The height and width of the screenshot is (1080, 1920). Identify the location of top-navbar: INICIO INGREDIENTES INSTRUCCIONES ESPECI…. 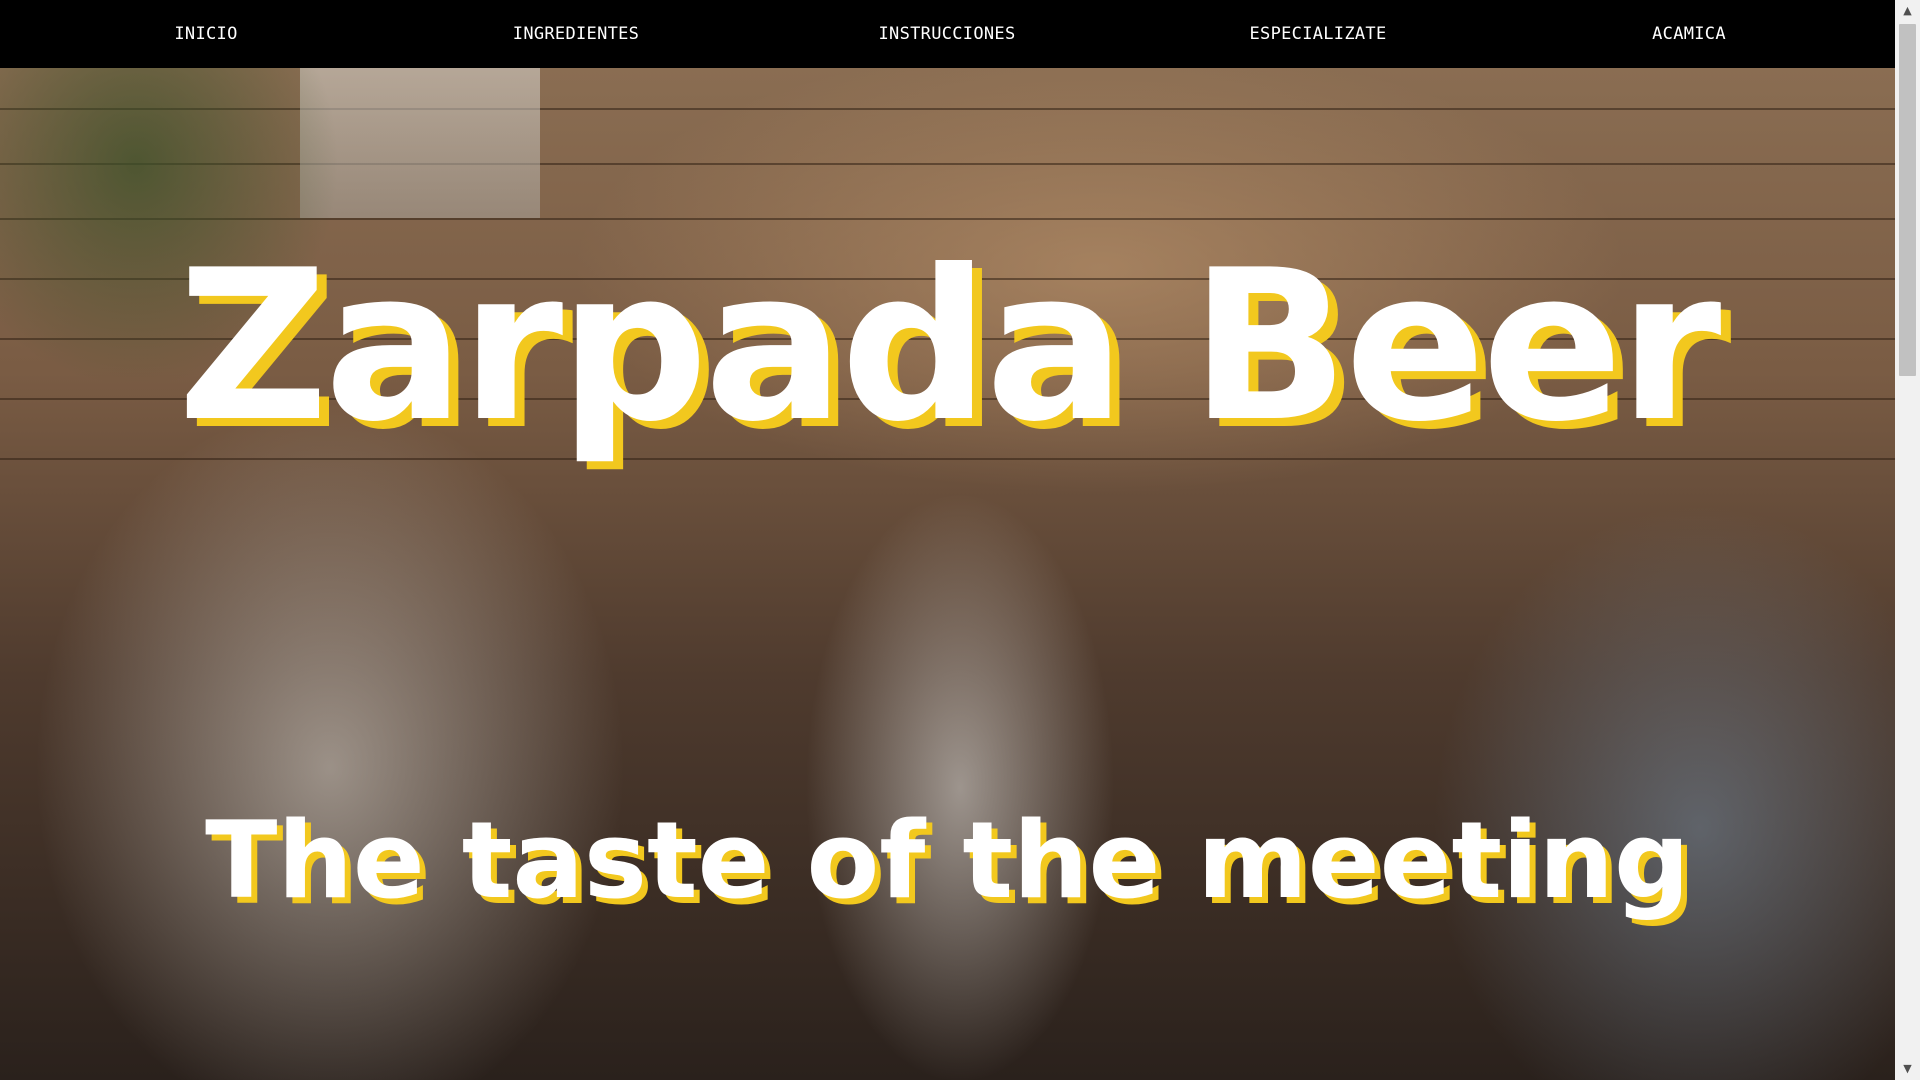
(947, 34).